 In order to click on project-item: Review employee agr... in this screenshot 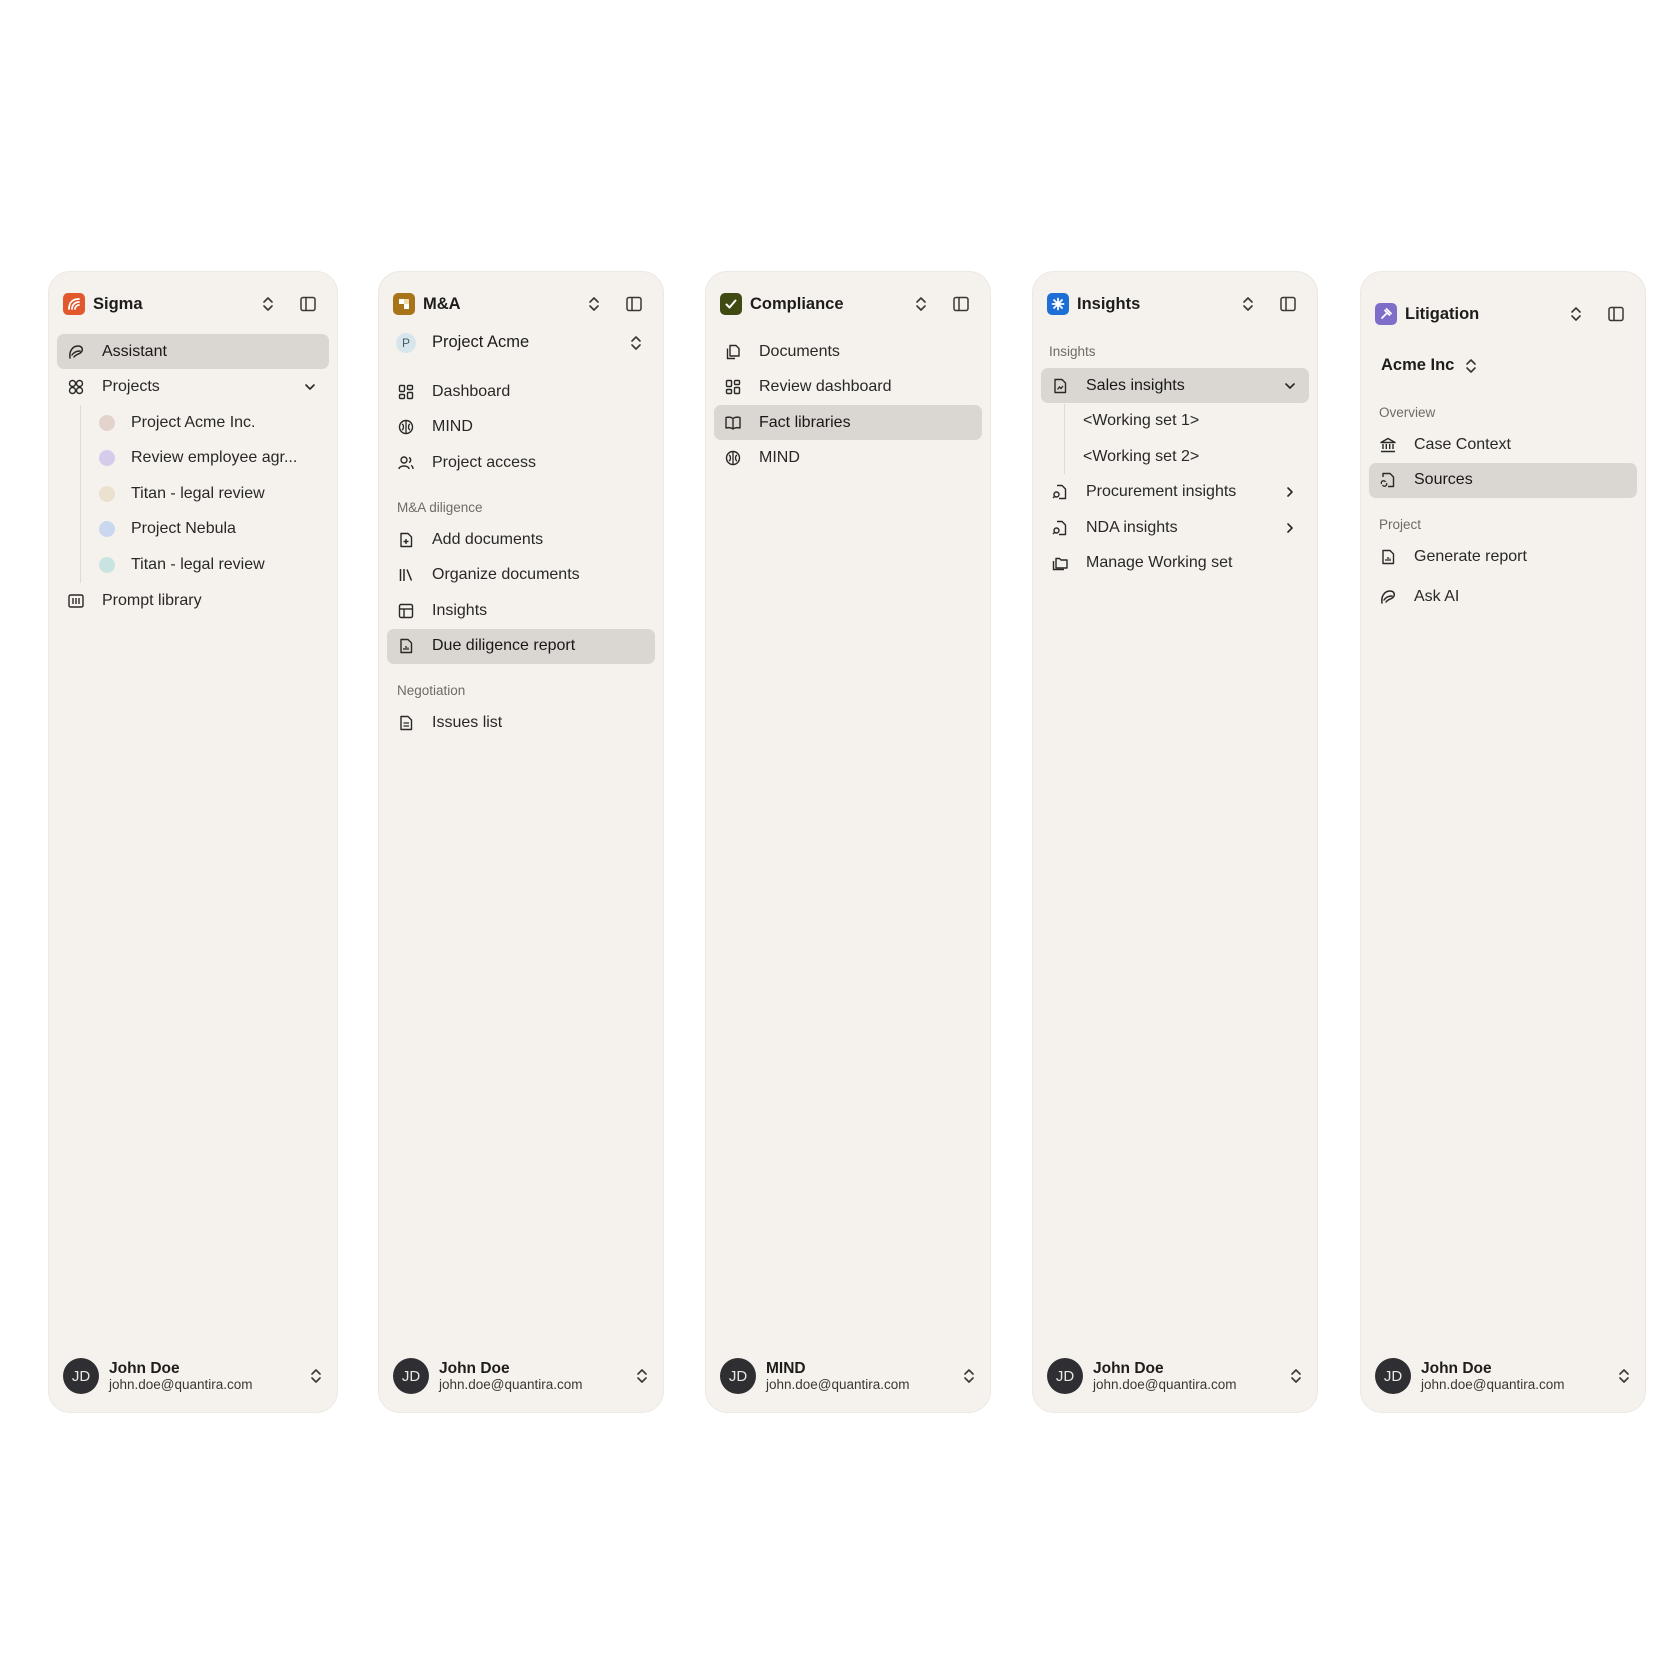, I will do `click(207, 458)`.